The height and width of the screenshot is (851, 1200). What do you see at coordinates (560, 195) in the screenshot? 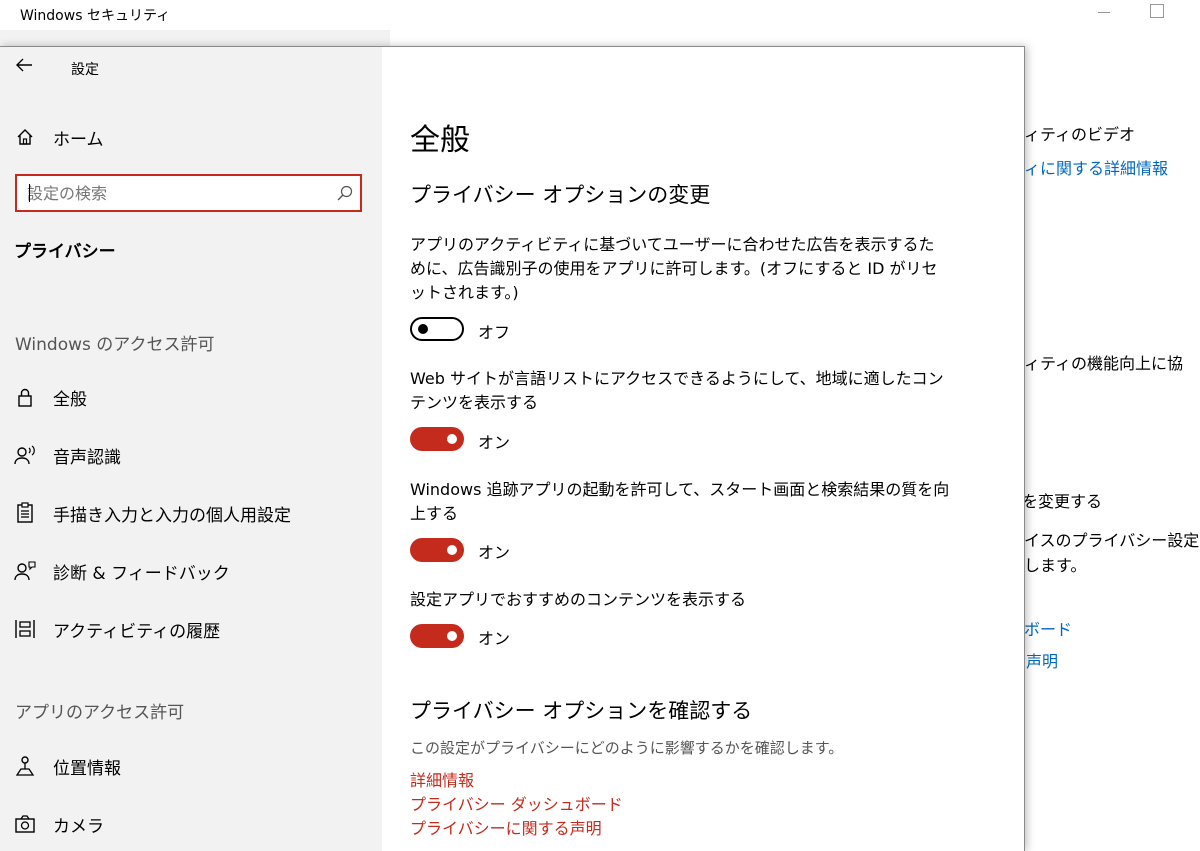
I see `section-title-change-options: プライバシー オプションの変更` at bounding box center [560, 195].